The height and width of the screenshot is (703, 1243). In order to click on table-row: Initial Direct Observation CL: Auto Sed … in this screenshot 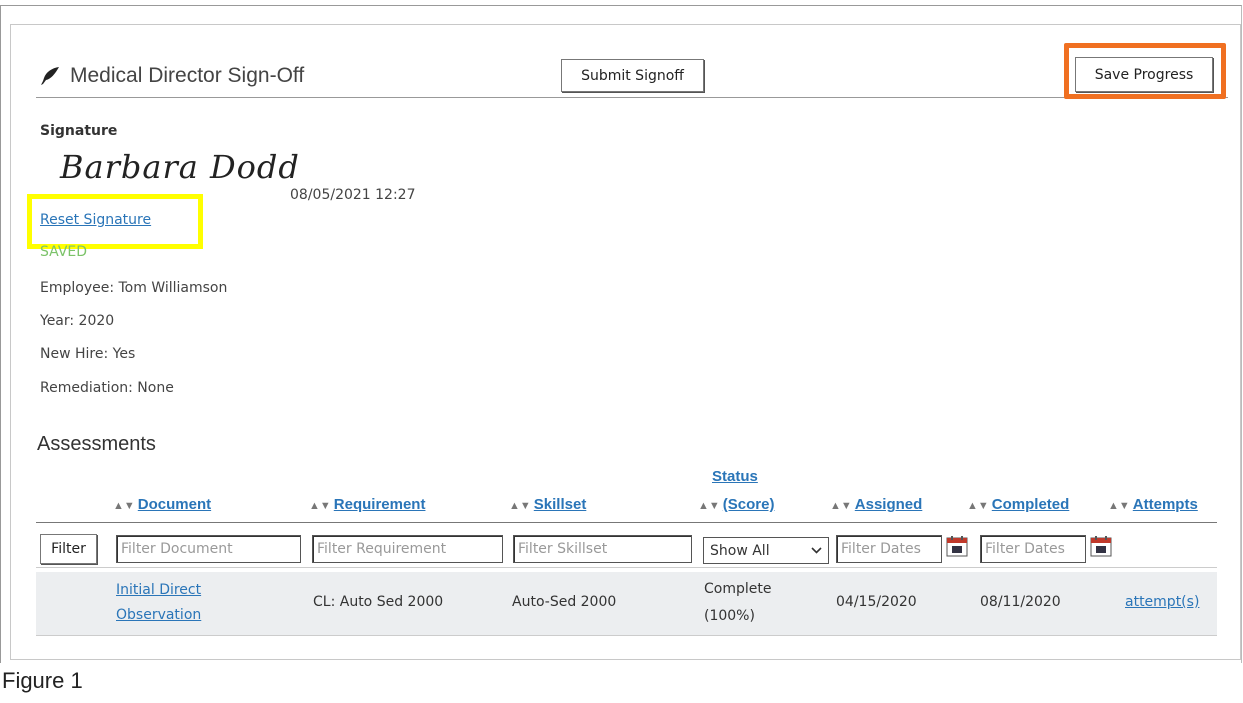, I will do `click(626, 604)`.